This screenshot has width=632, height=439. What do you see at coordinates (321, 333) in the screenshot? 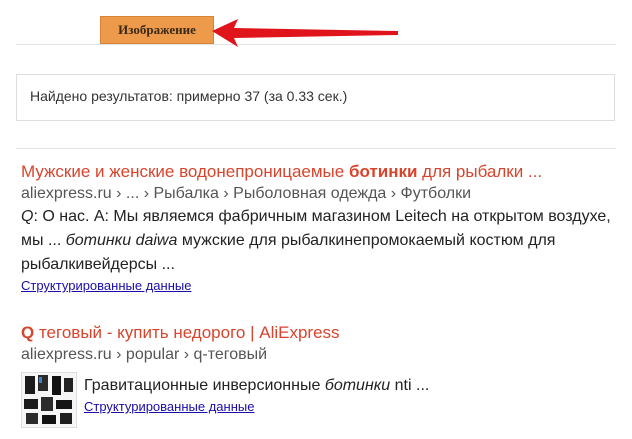
I see `result-title-link: Q теговый - купить недорого | AliExpress` at bounding box center [321, 333].